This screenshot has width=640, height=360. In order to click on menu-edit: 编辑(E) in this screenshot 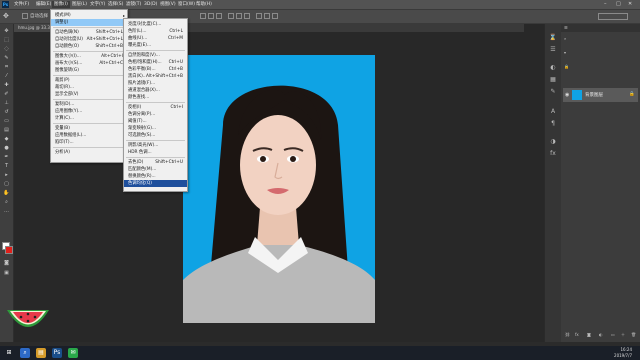, I will do `click(43, 4)`.